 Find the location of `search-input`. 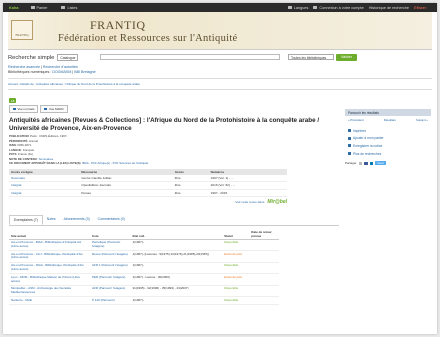

search-input is located at coordinates (190, 57).